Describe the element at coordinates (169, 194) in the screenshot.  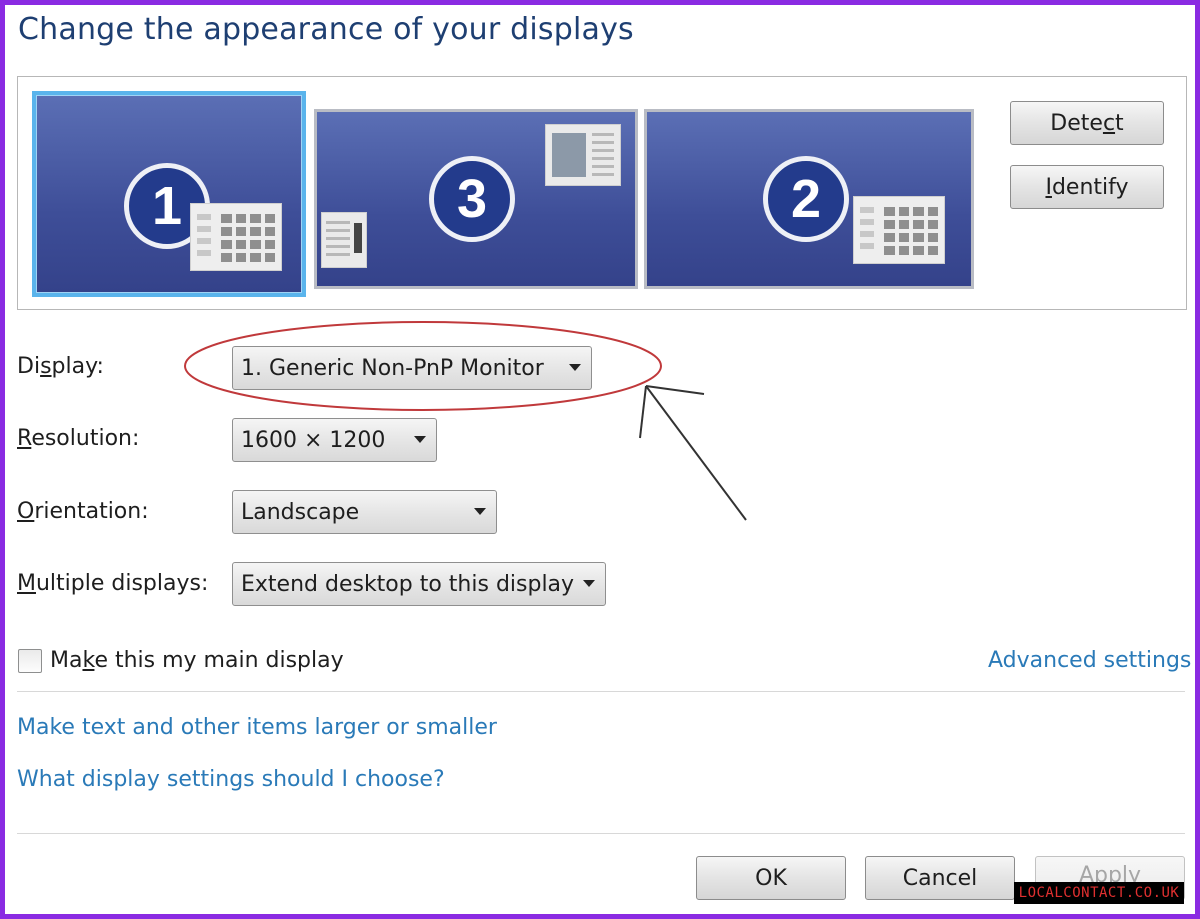
I see `monitor-1: 1` at that location.